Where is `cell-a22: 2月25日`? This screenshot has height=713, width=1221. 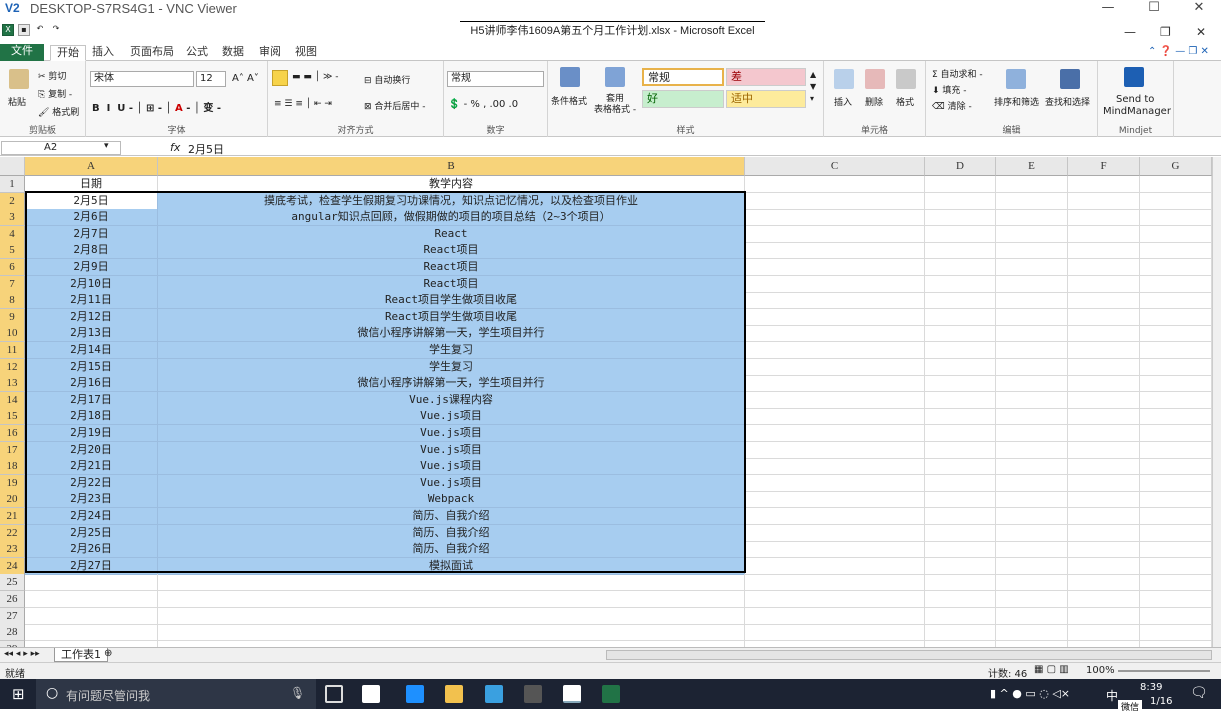 cell-a22: 2月25日 is located at coordinates (91, 533).